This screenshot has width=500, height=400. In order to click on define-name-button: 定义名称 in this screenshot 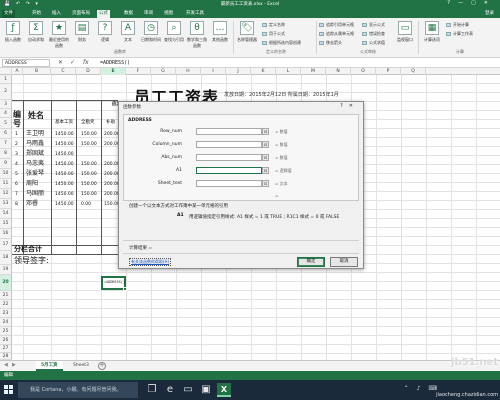, I will do `click(273, 25)`.